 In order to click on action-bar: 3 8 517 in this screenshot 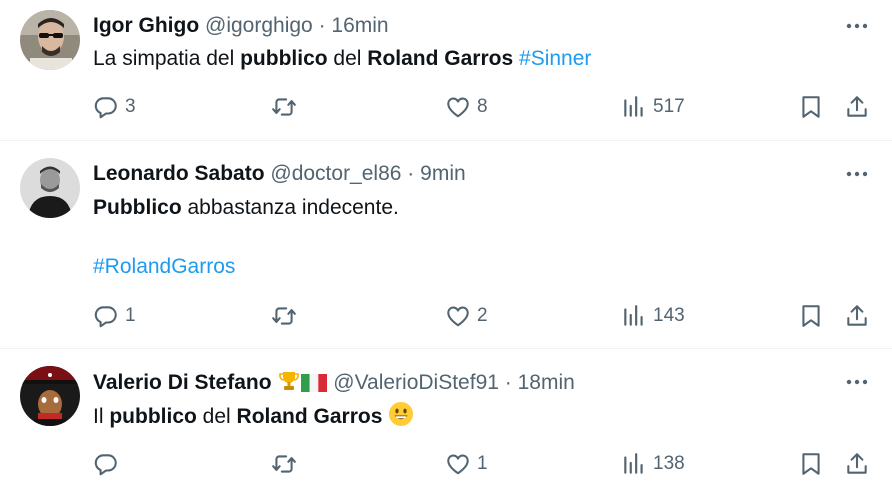, I will do `click(483, 107)`.